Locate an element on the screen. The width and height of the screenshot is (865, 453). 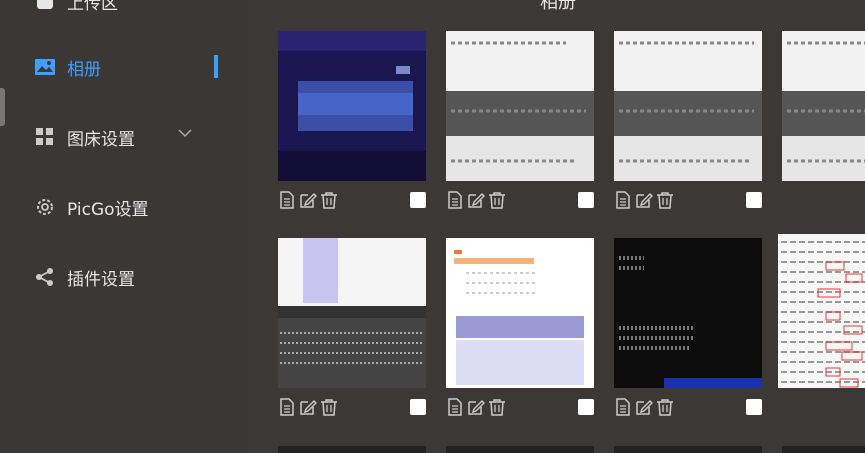
sidebar-item-plugin-settings: 插件设置 is located at coordinates (84, 277).